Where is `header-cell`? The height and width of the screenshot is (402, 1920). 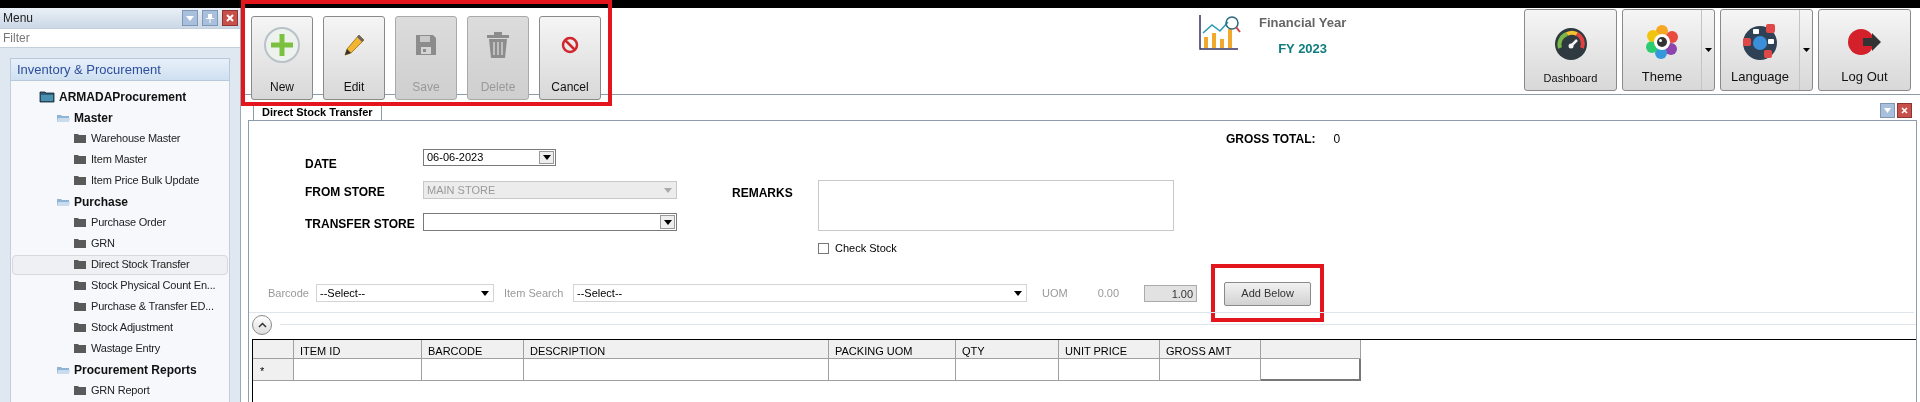
header-cell is located at coordinates (273, 349).